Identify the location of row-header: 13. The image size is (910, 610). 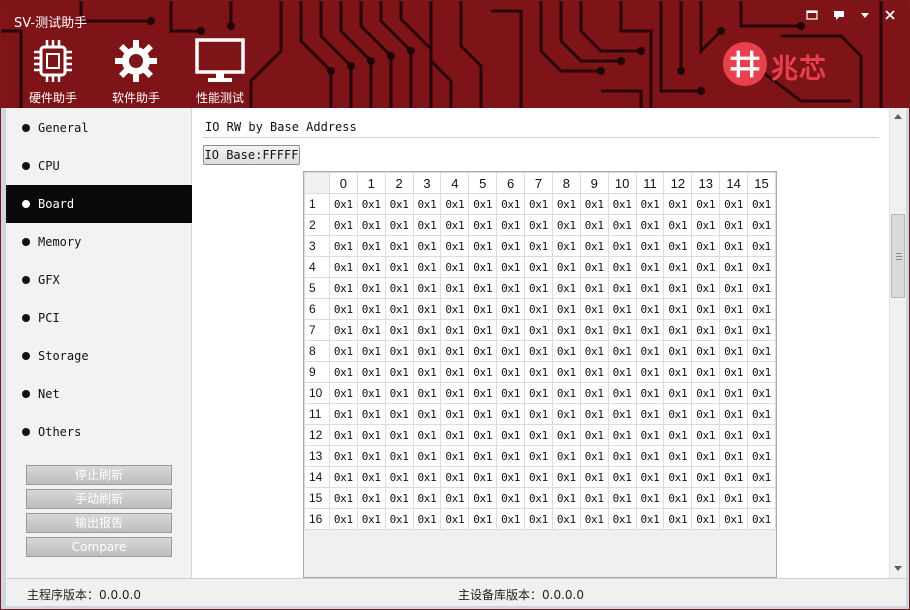
(317, 456).